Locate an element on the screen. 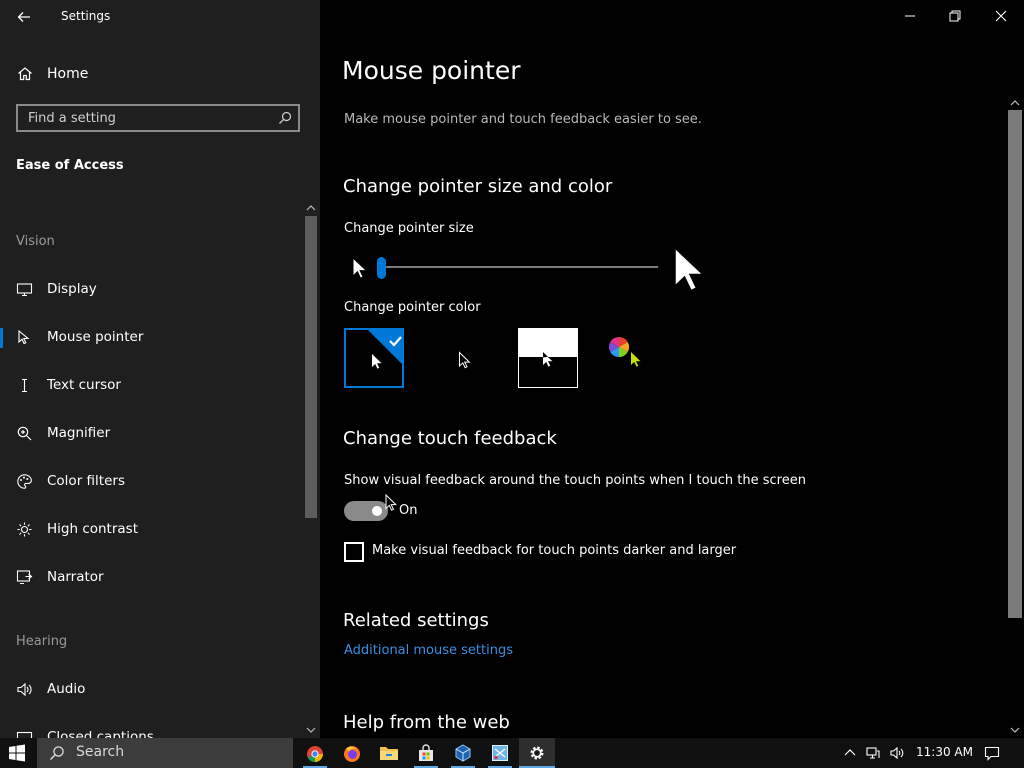 The width and height of the screenshot is (1024, 768). taskbar-firefox is located at coordinates (352, 753).